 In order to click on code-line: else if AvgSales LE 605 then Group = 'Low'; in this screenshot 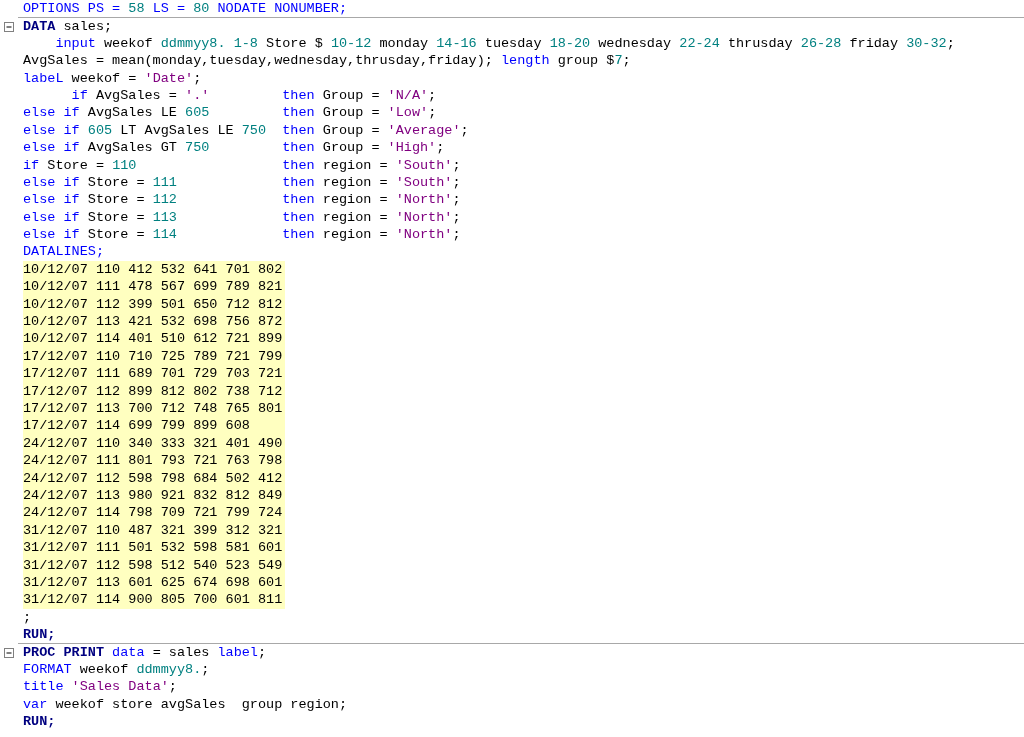, I will do `click(230, 113)`.